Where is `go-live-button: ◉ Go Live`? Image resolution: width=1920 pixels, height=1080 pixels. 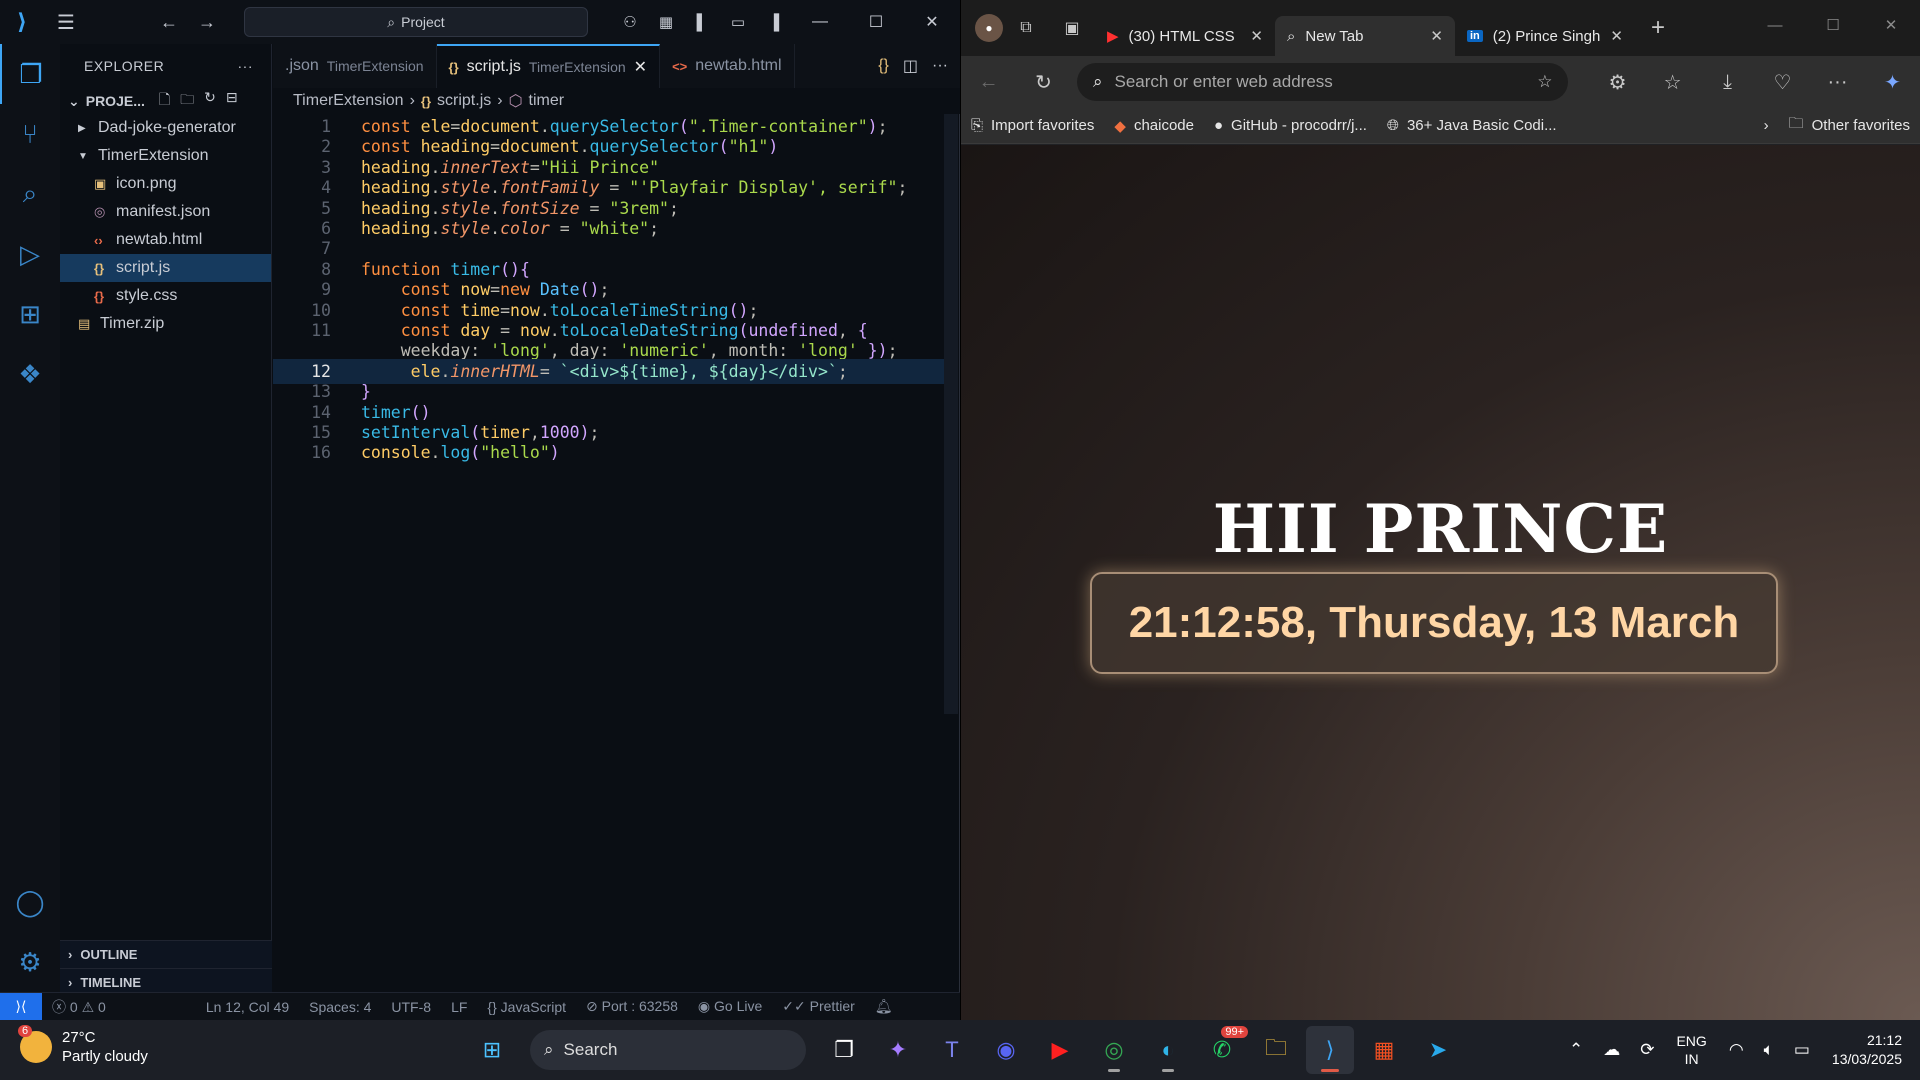
go-live-button: ◉ Go Live is located at coordinates (730, 1006).